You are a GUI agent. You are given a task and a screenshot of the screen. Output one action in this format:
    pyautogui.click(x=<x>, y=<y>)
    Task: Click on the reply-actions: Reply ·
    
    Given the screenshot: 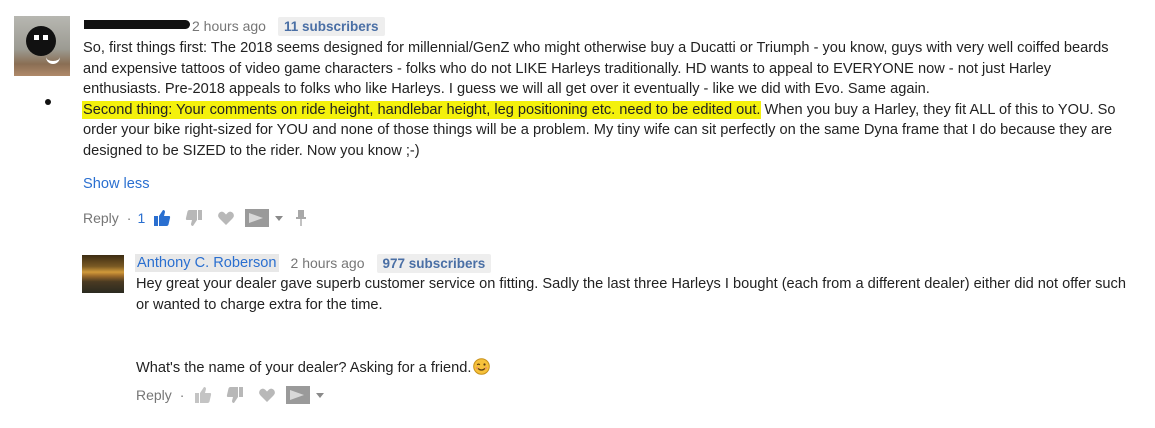 What is the action you would take?
    pyautogui.click(x=236, y=395)
    